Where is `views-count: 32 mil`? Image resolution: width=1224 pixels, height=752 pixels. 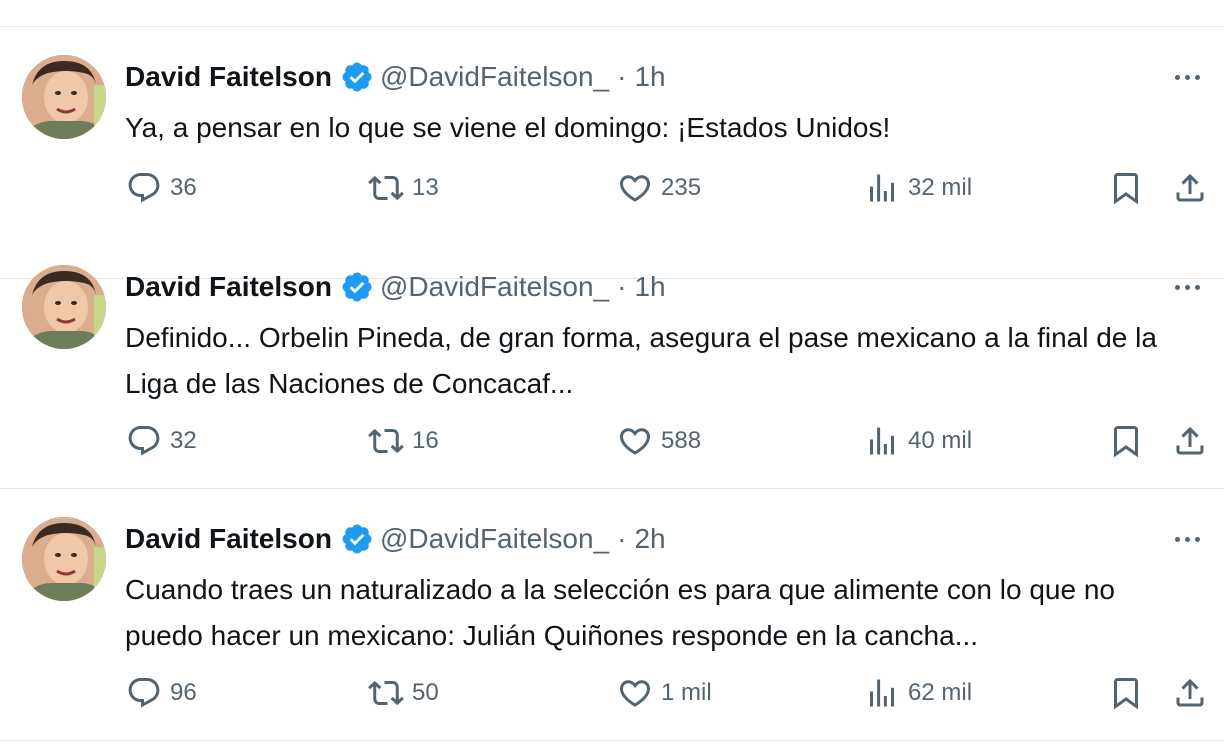
views-count: 32 mil is located at coordinates (940, 187).